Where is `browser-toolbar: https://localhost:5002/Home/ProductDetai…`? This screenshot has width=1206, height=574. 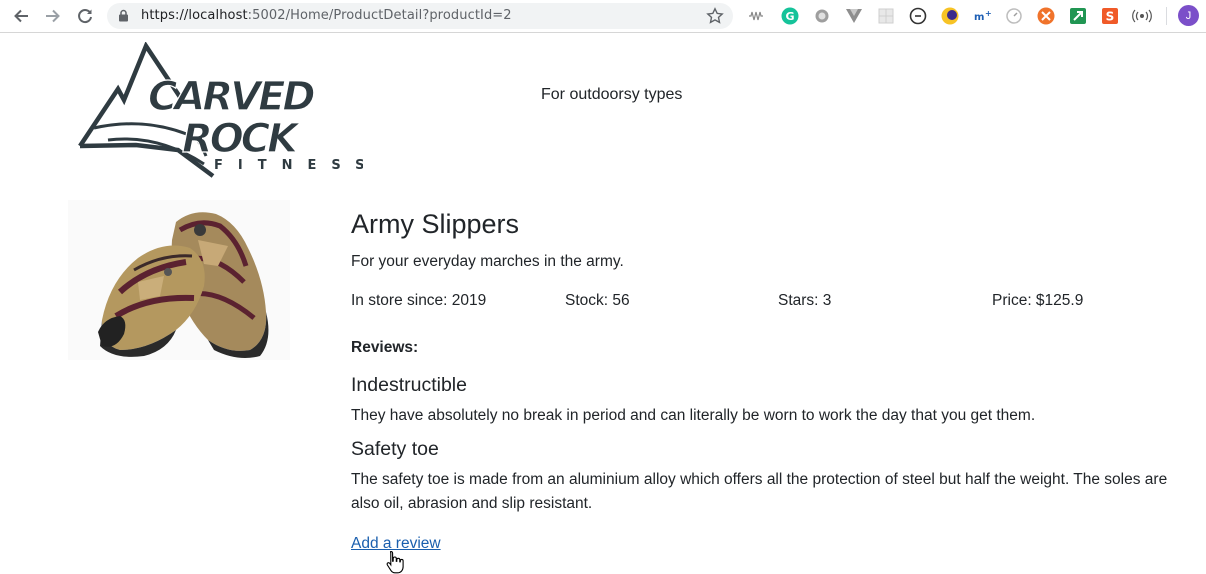 browser-toolbar: https://localhost:5002/Home/ProductDetai… is located at coordinates (603, 16).